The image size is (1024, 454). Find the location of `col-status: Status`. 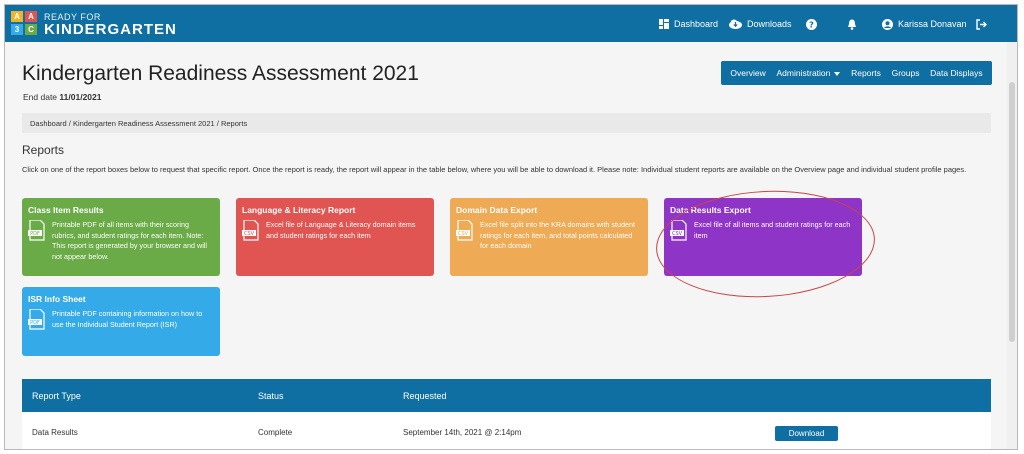

col-status: Status is located at coordinates (271, 396).